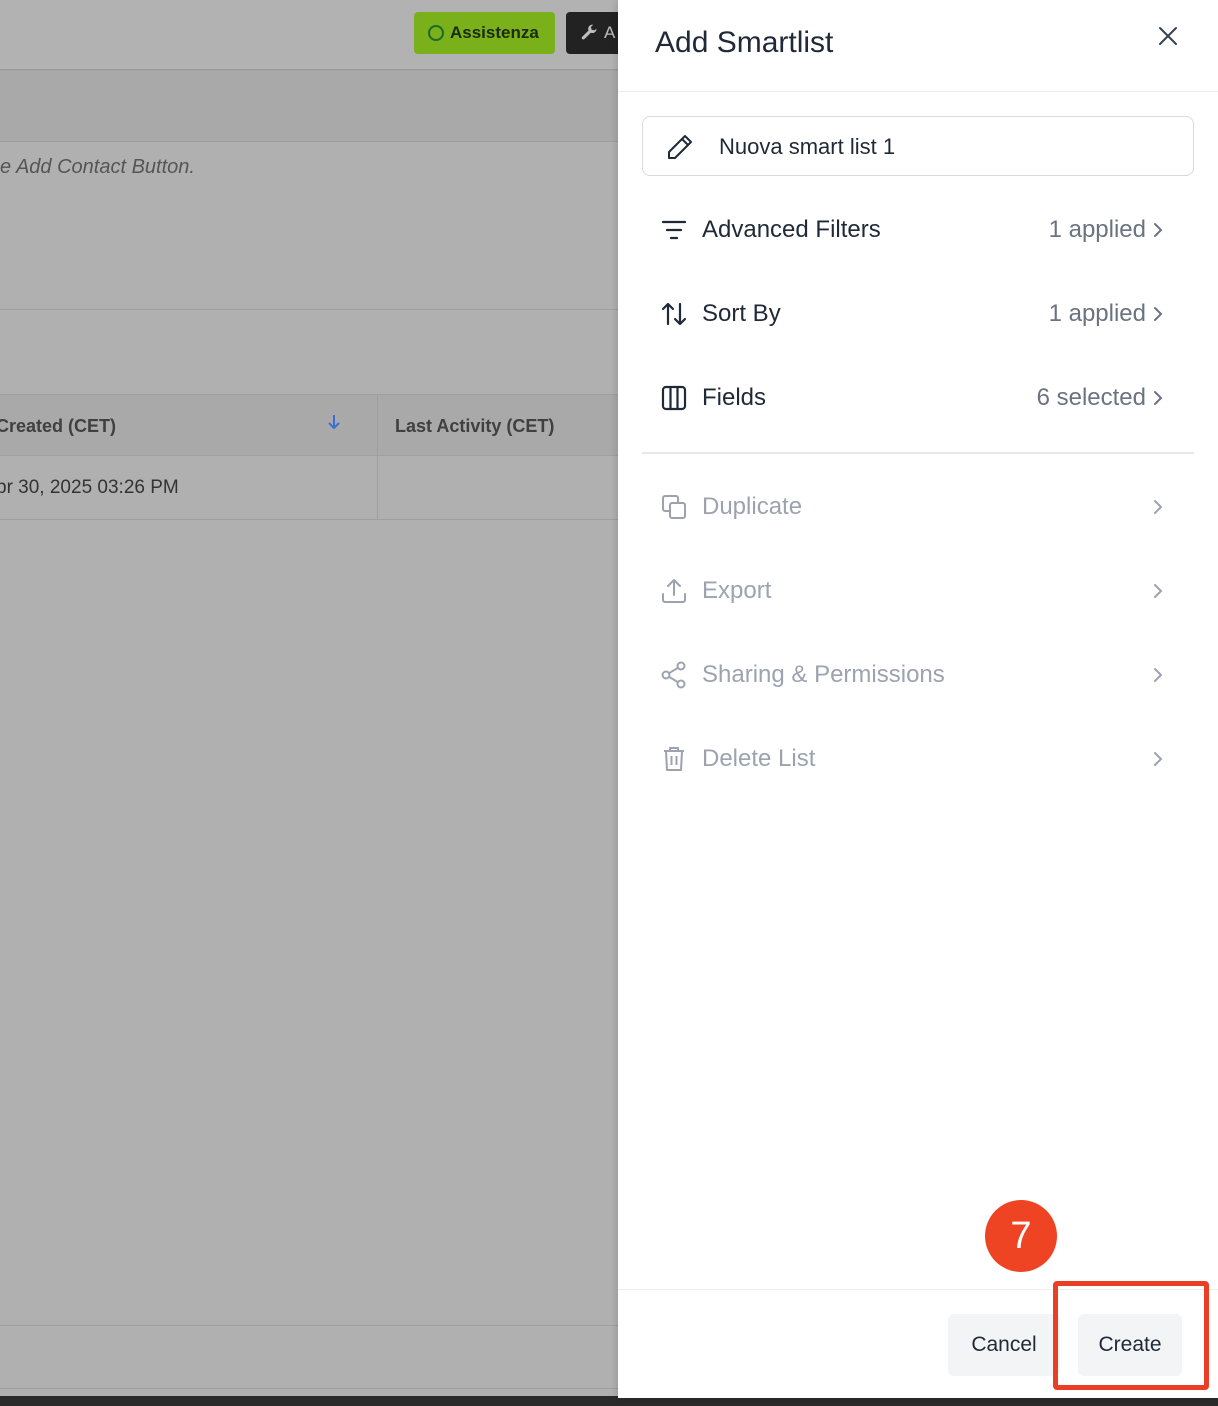 The image size is (1218, 1406). I want to click on drawer-header: Add Smartlist, so click(918, 46).